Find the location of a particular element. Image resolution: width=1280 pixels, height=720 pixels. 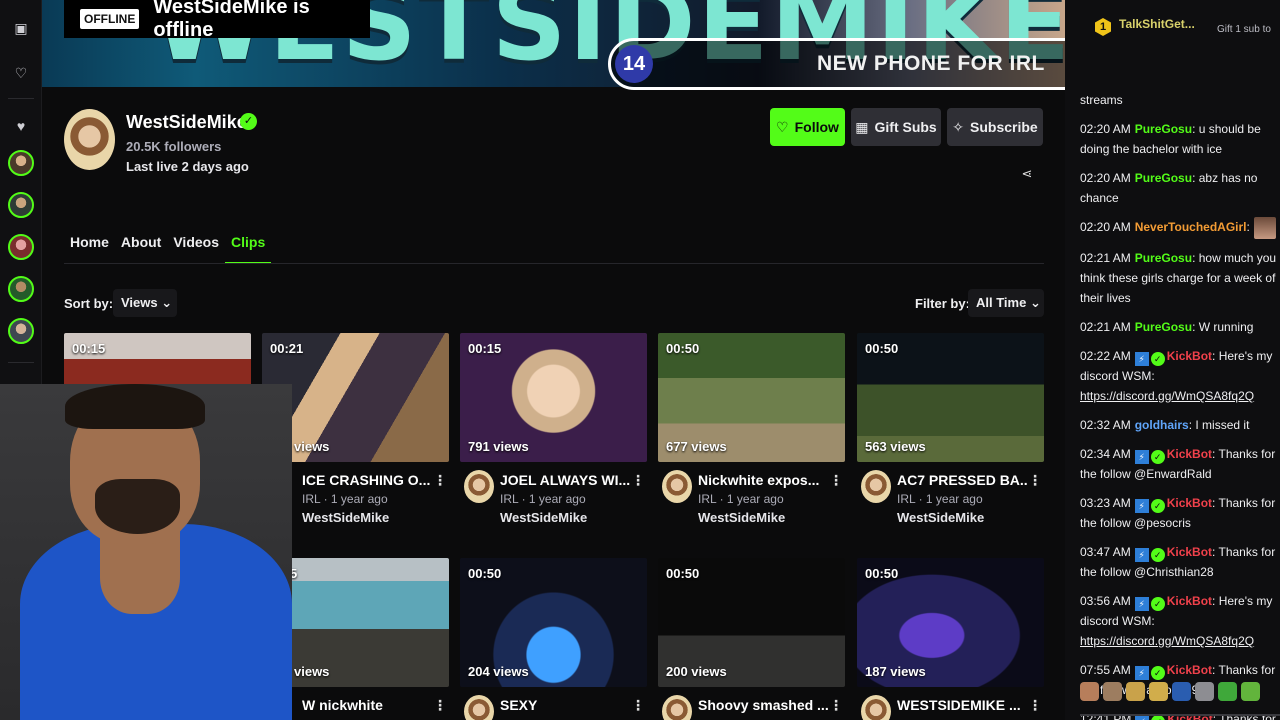

channel-avatar is located at coordinates (89, 139).